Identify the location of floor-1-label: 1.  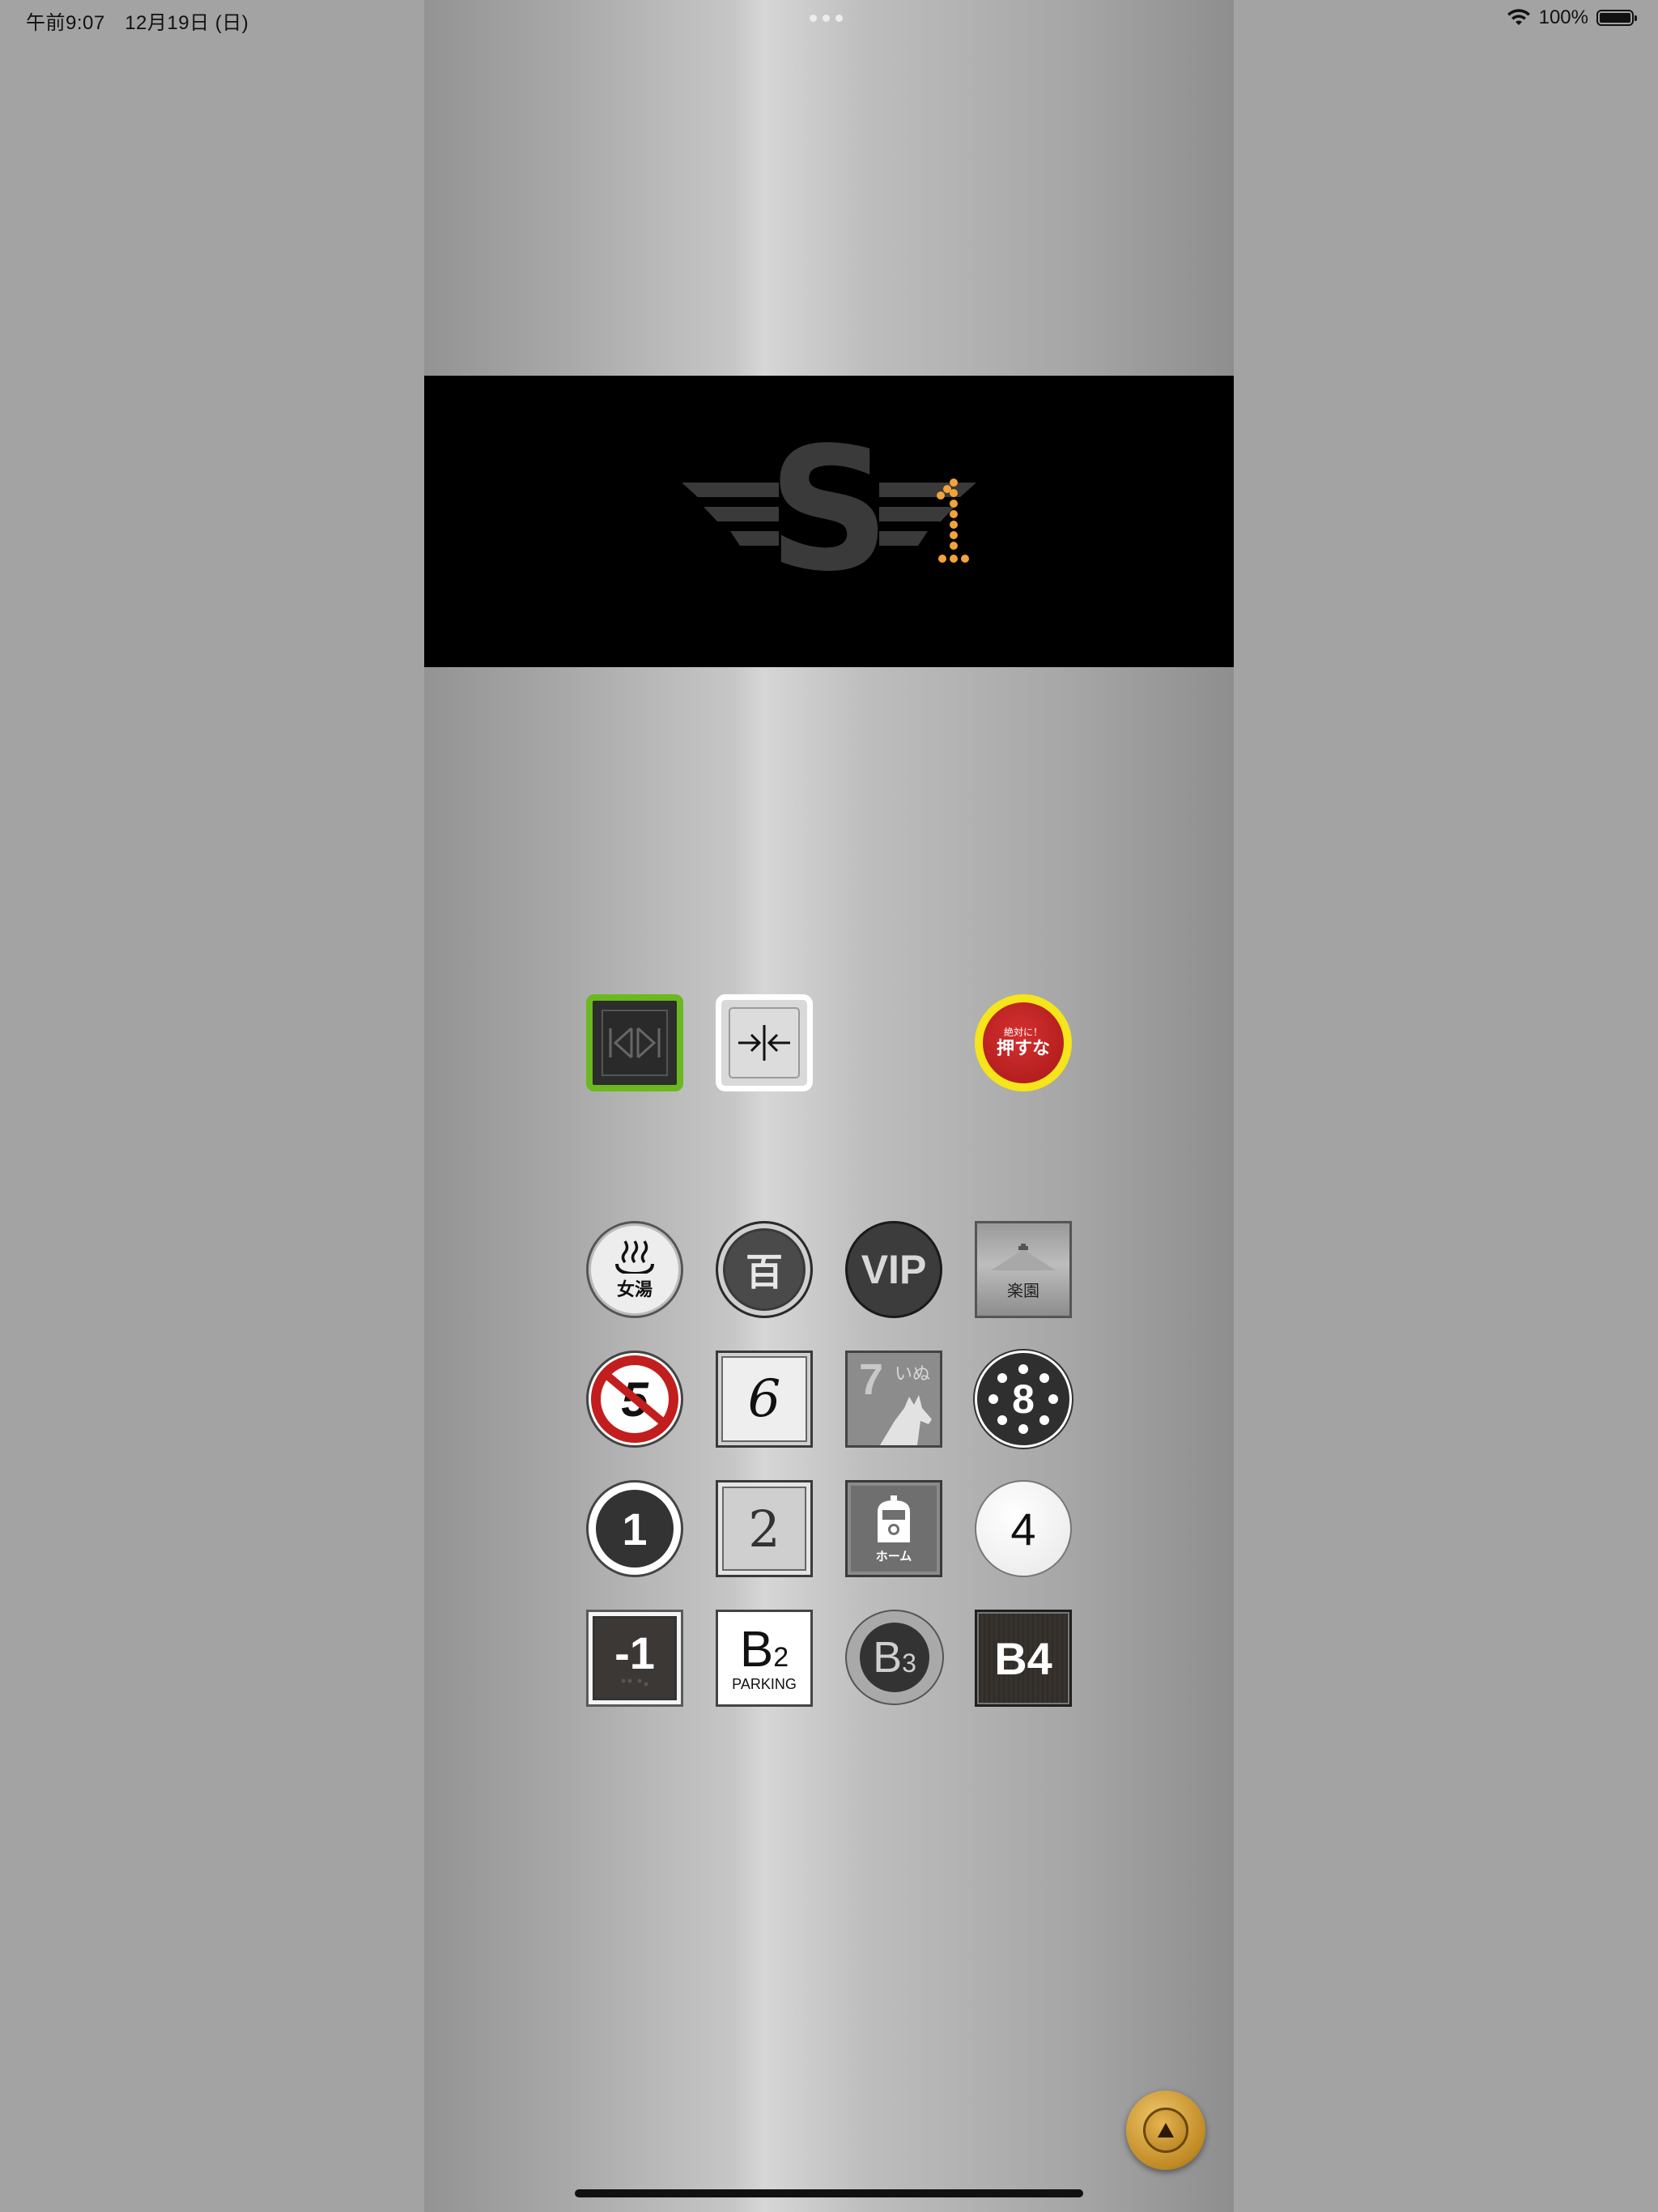
(635, 1529).